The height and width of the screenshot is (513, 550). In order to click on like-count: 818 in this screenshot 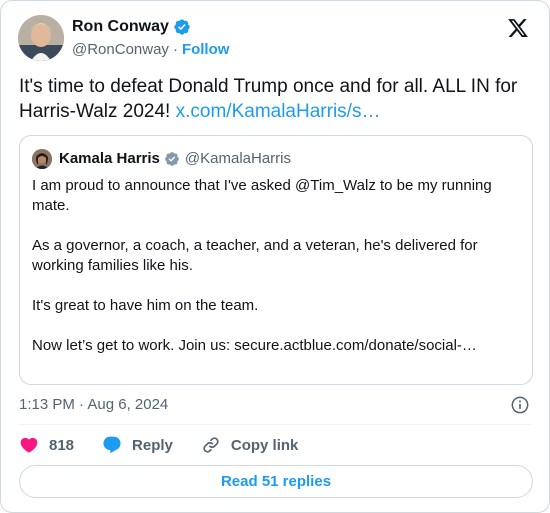, I will do `click(62, 445)`.